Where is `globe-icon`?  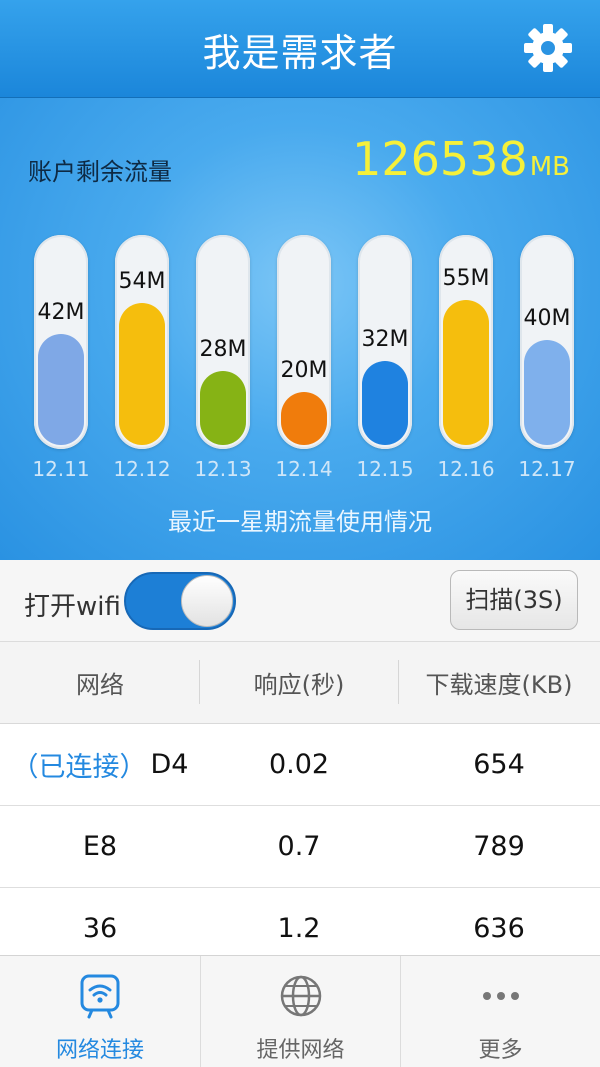
globe-icon is located at coordinates (301, 996).